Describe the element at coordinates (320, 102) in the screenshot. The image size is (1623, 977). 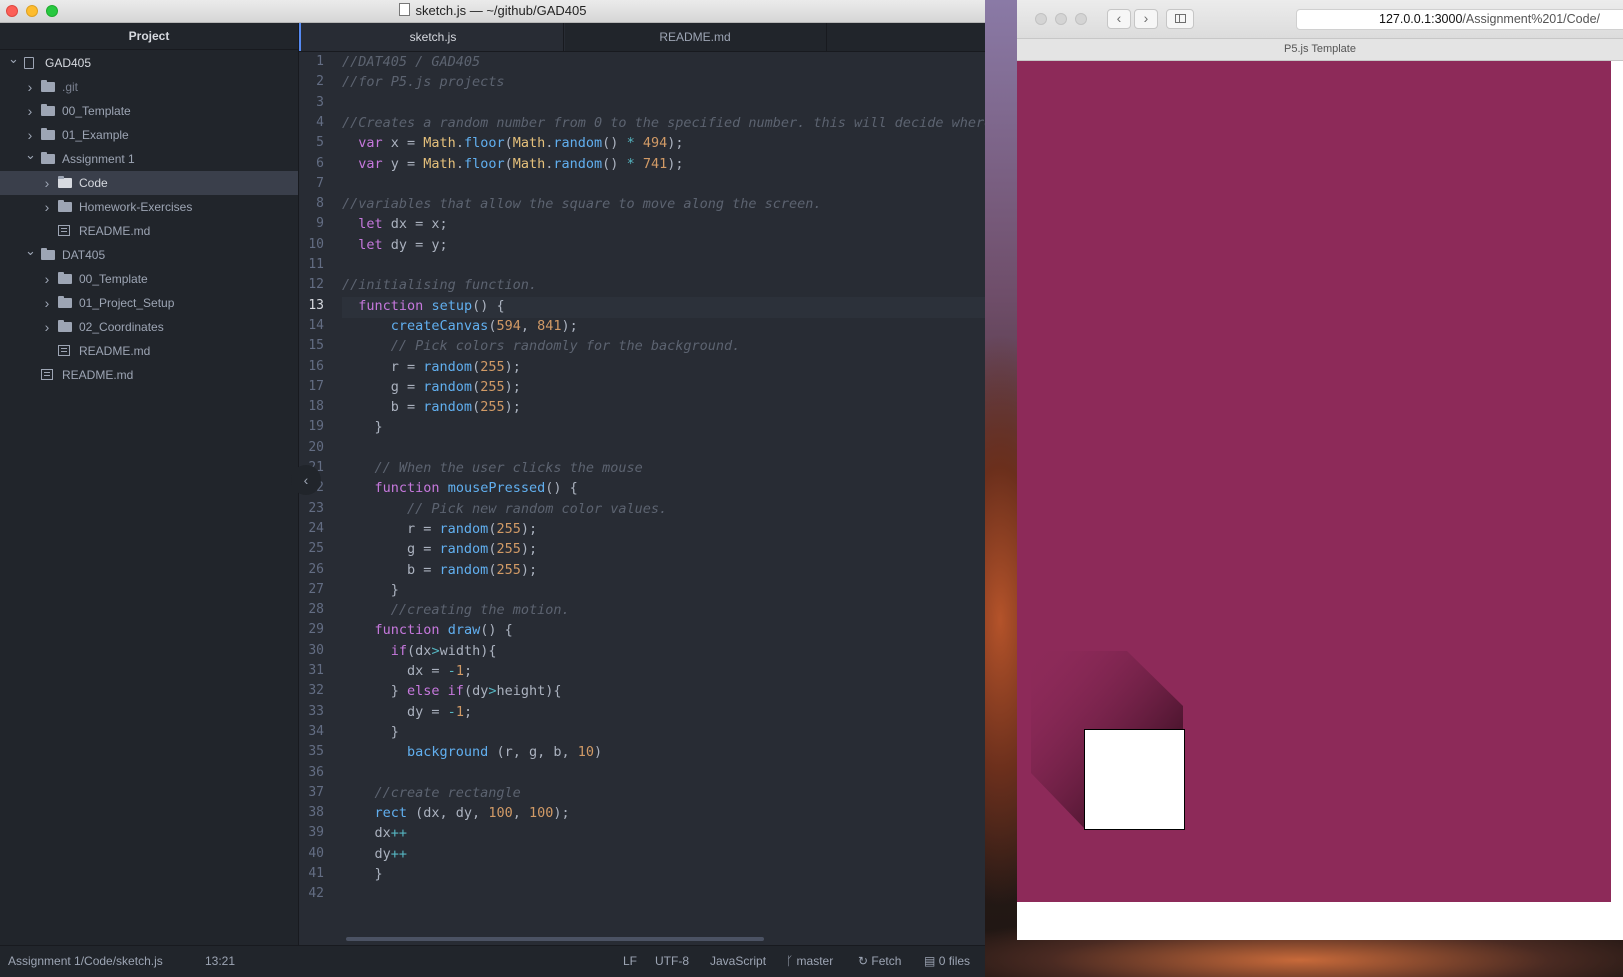
I see `line-number: 3` at that location.